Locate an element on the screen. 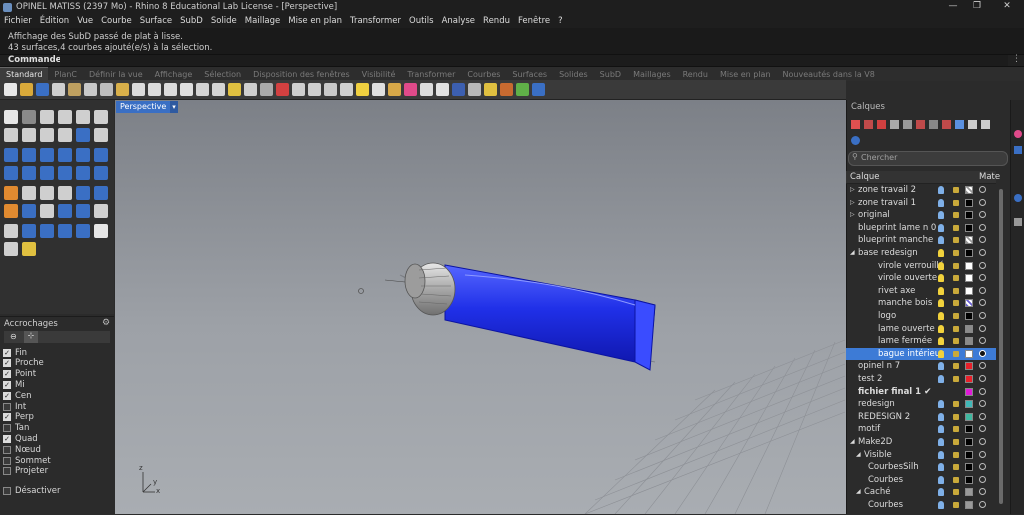  render-sphere-icon is located at coordinates (442, 89).